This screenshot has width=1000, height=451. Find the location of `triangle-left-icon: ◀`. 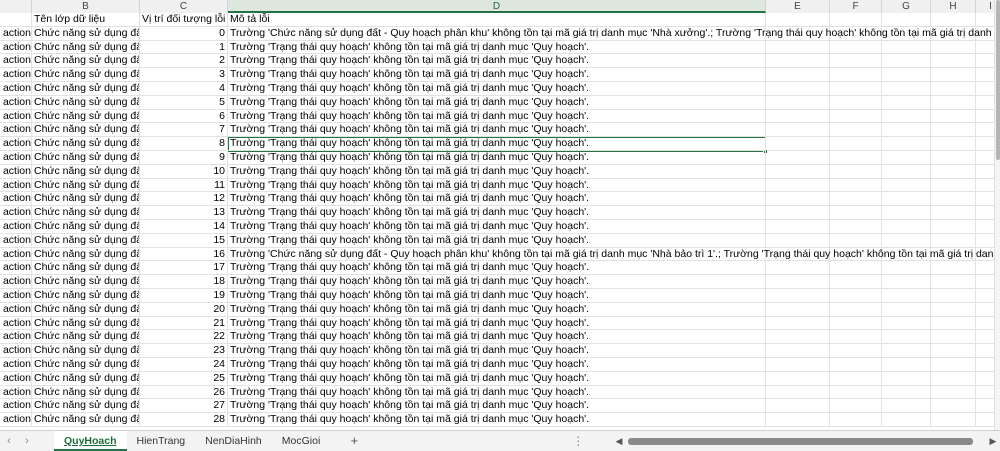

triangle-left-icon: ◀ is located at coordinates (619, 441).